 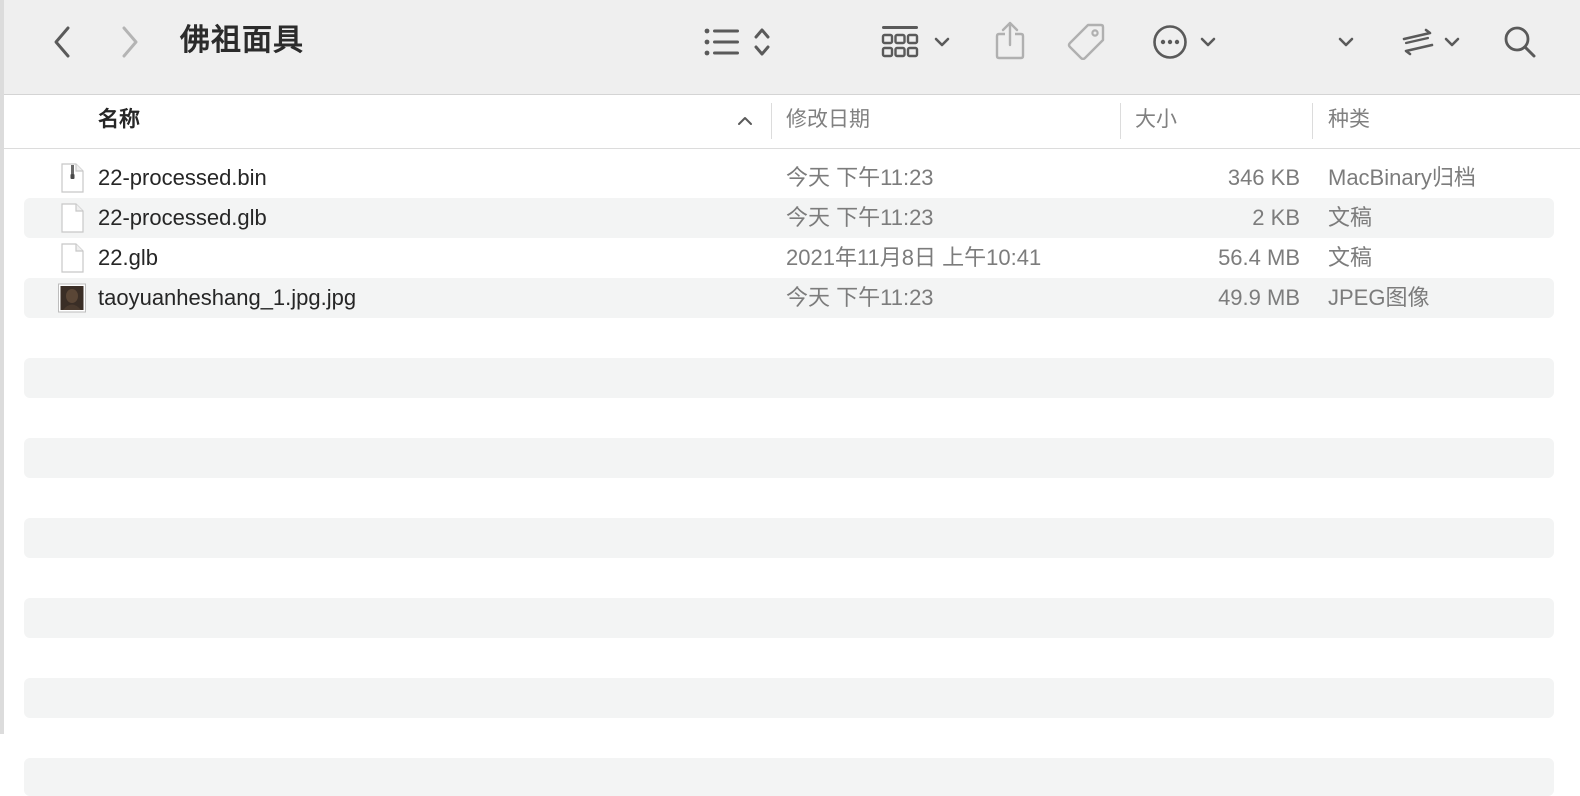 What do you see at coordinates (1263, 177) in the screenshot?
I see `file-size: 346 KB` at bounding box center [1263, 177].